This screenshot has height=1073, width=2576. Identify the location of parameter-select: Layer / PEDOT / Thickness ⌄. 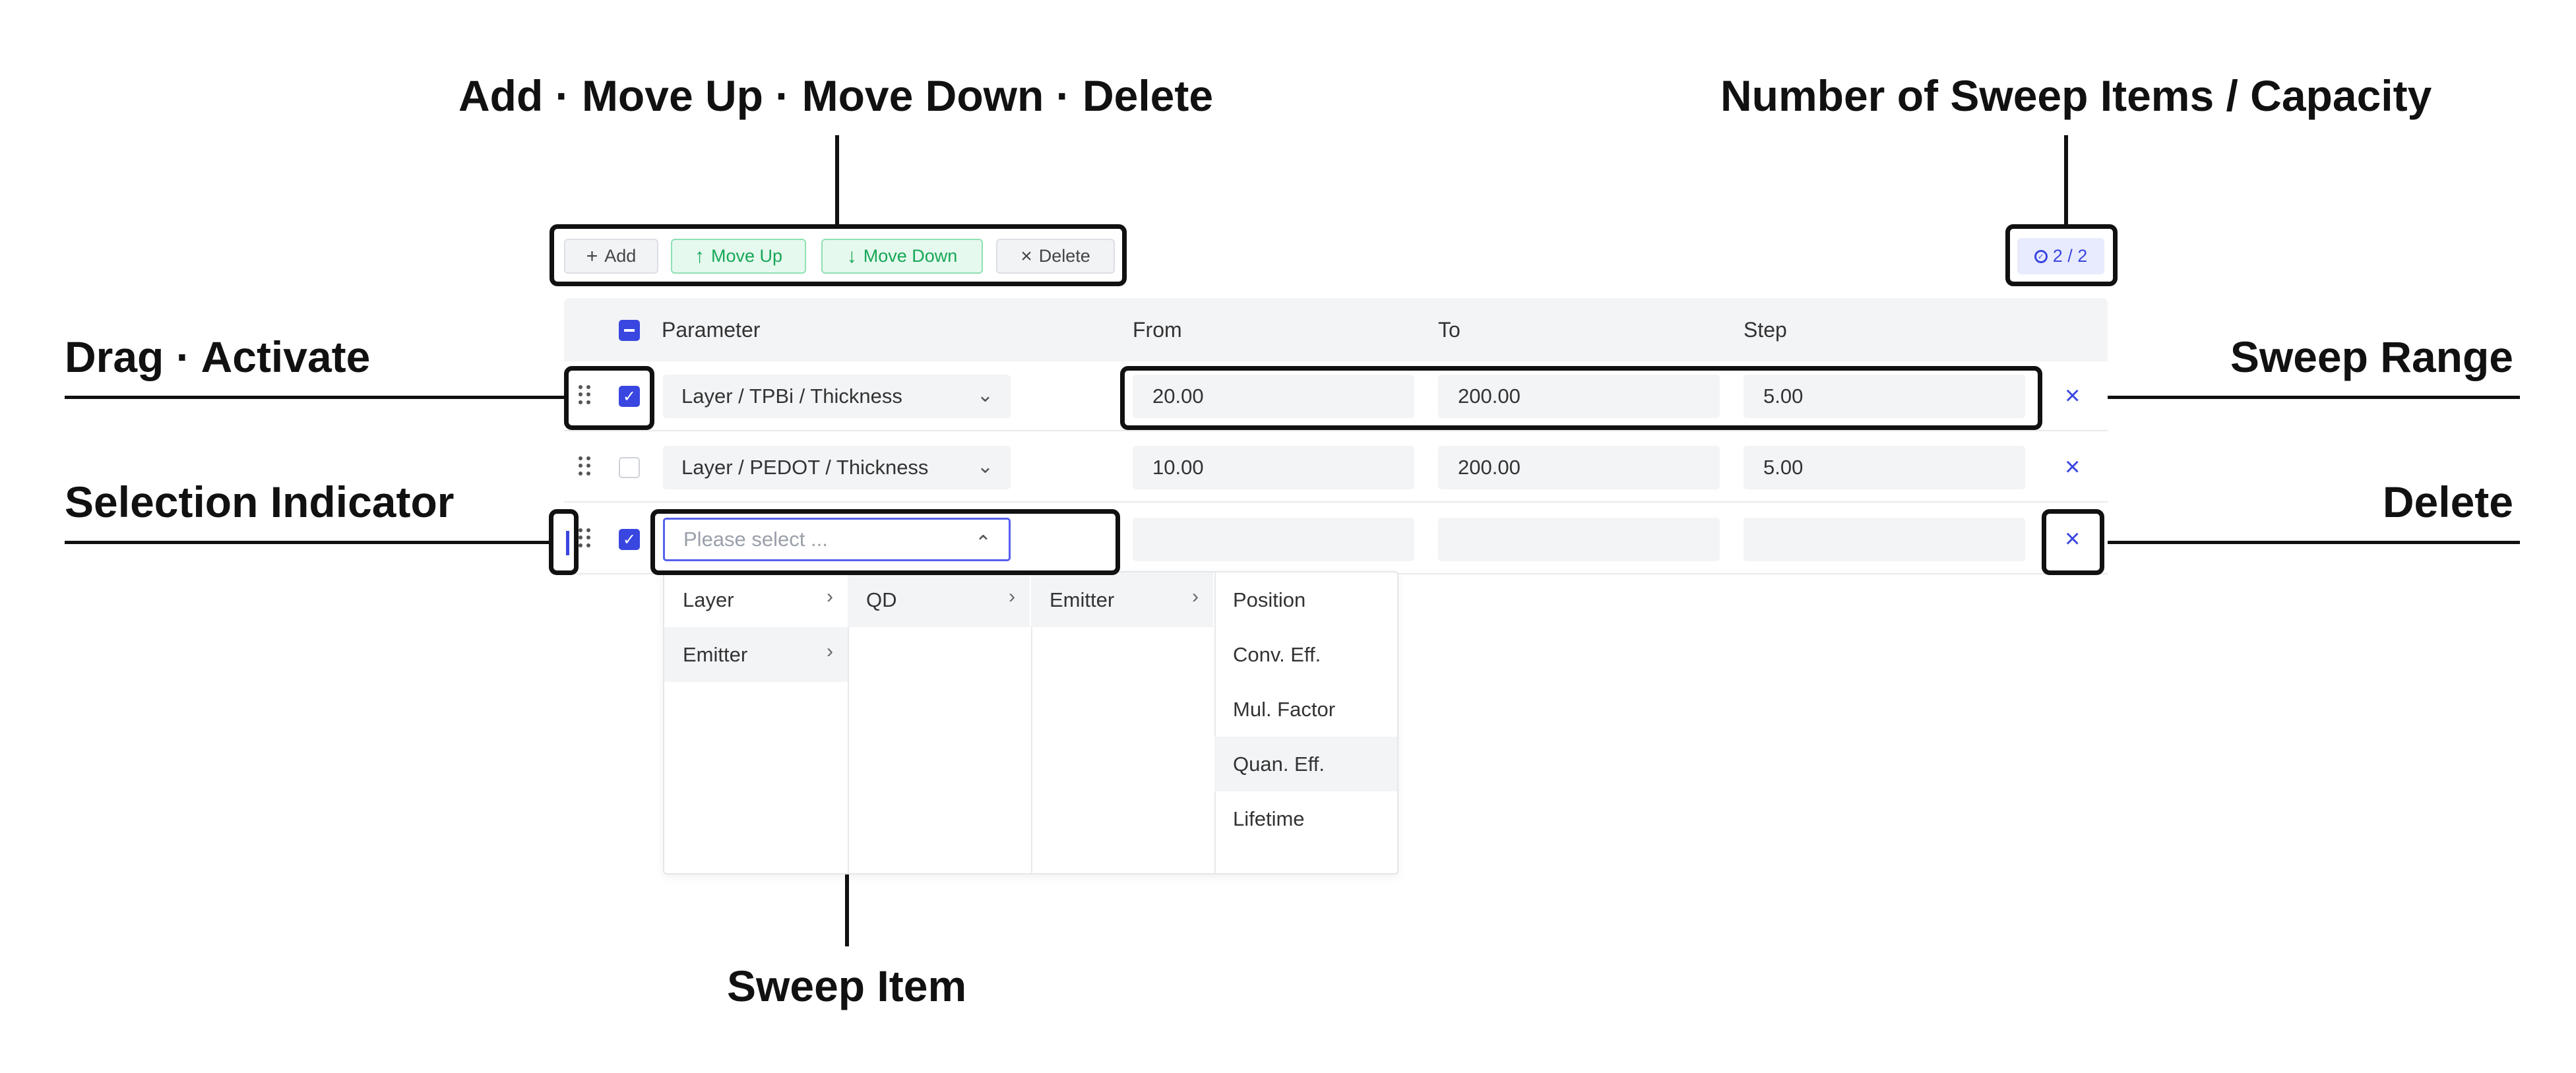
(837, 467).